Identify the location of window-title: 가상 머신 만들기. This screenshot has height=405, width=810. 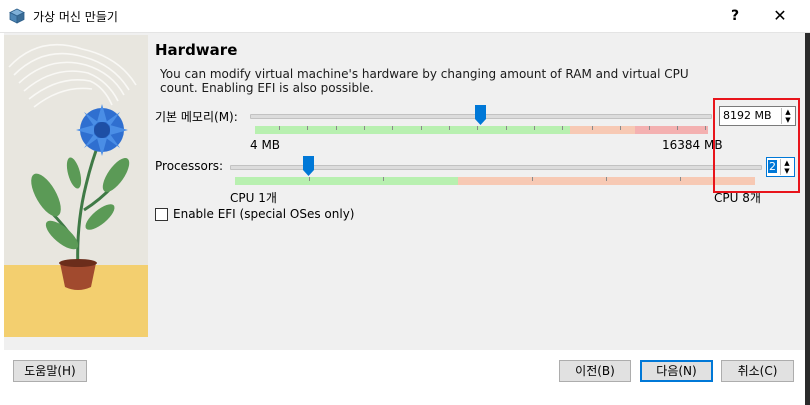
(75, 17).